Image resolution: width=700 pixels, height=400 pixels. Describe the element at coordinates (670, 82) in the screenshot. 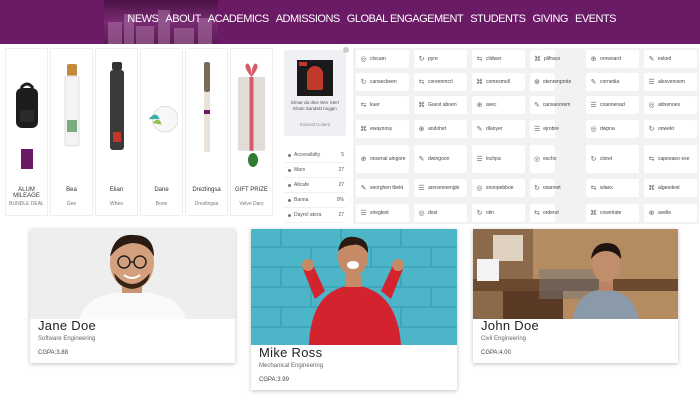

I see `grid-tile: ☰ alexvenoem` at that location.